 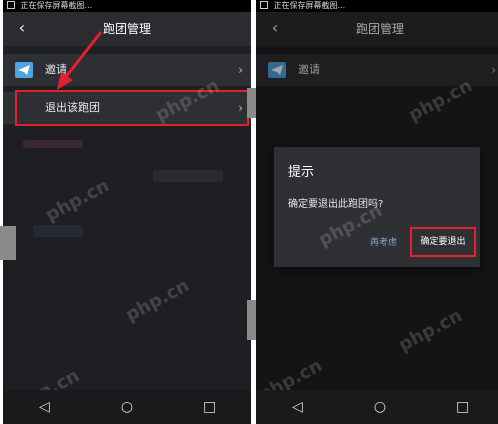 What do you see at coordinates (8, 243) in the screenshot?
I see `side-tab` at bounding box center [8, 243].